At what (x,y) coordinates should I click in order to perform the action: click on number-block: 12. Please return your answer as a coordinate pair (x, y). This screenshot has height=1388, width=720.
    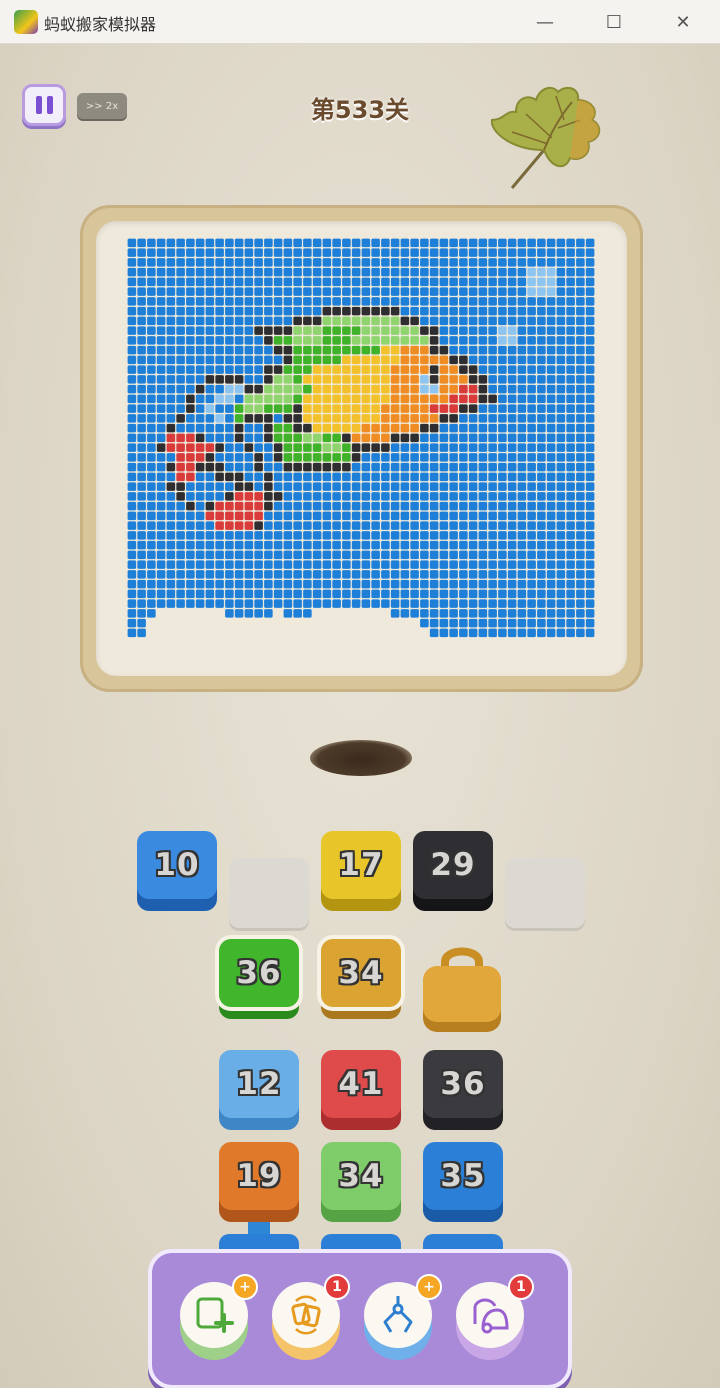
    Looking at the image, I should click on (259, 1090).